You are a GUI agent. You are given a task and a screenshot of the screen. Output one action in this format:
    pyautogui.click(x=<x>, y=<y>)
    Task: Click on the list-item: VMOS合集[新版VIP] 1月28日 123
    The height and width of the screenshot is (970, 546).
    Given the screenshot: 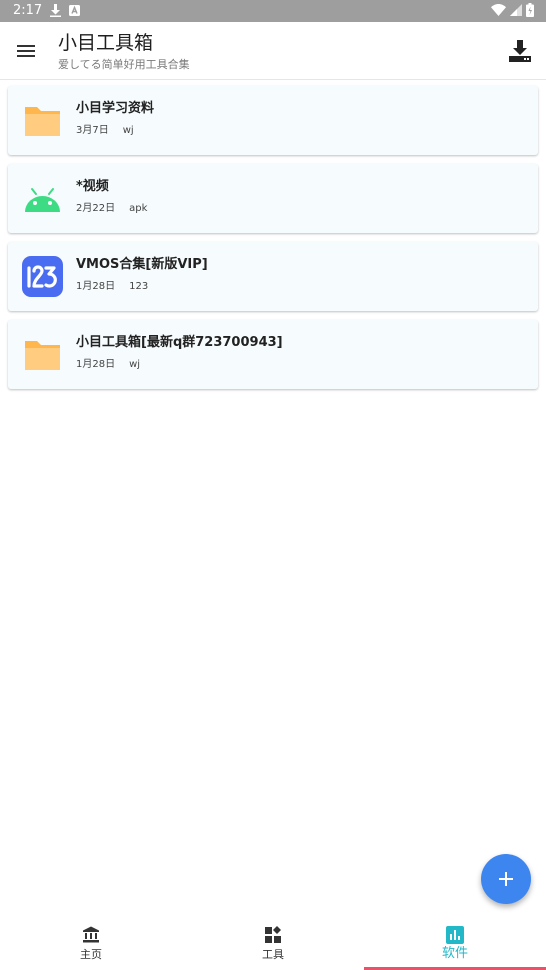 What is the action you would take?
    pyautogui.click(x=273, y=276)
    